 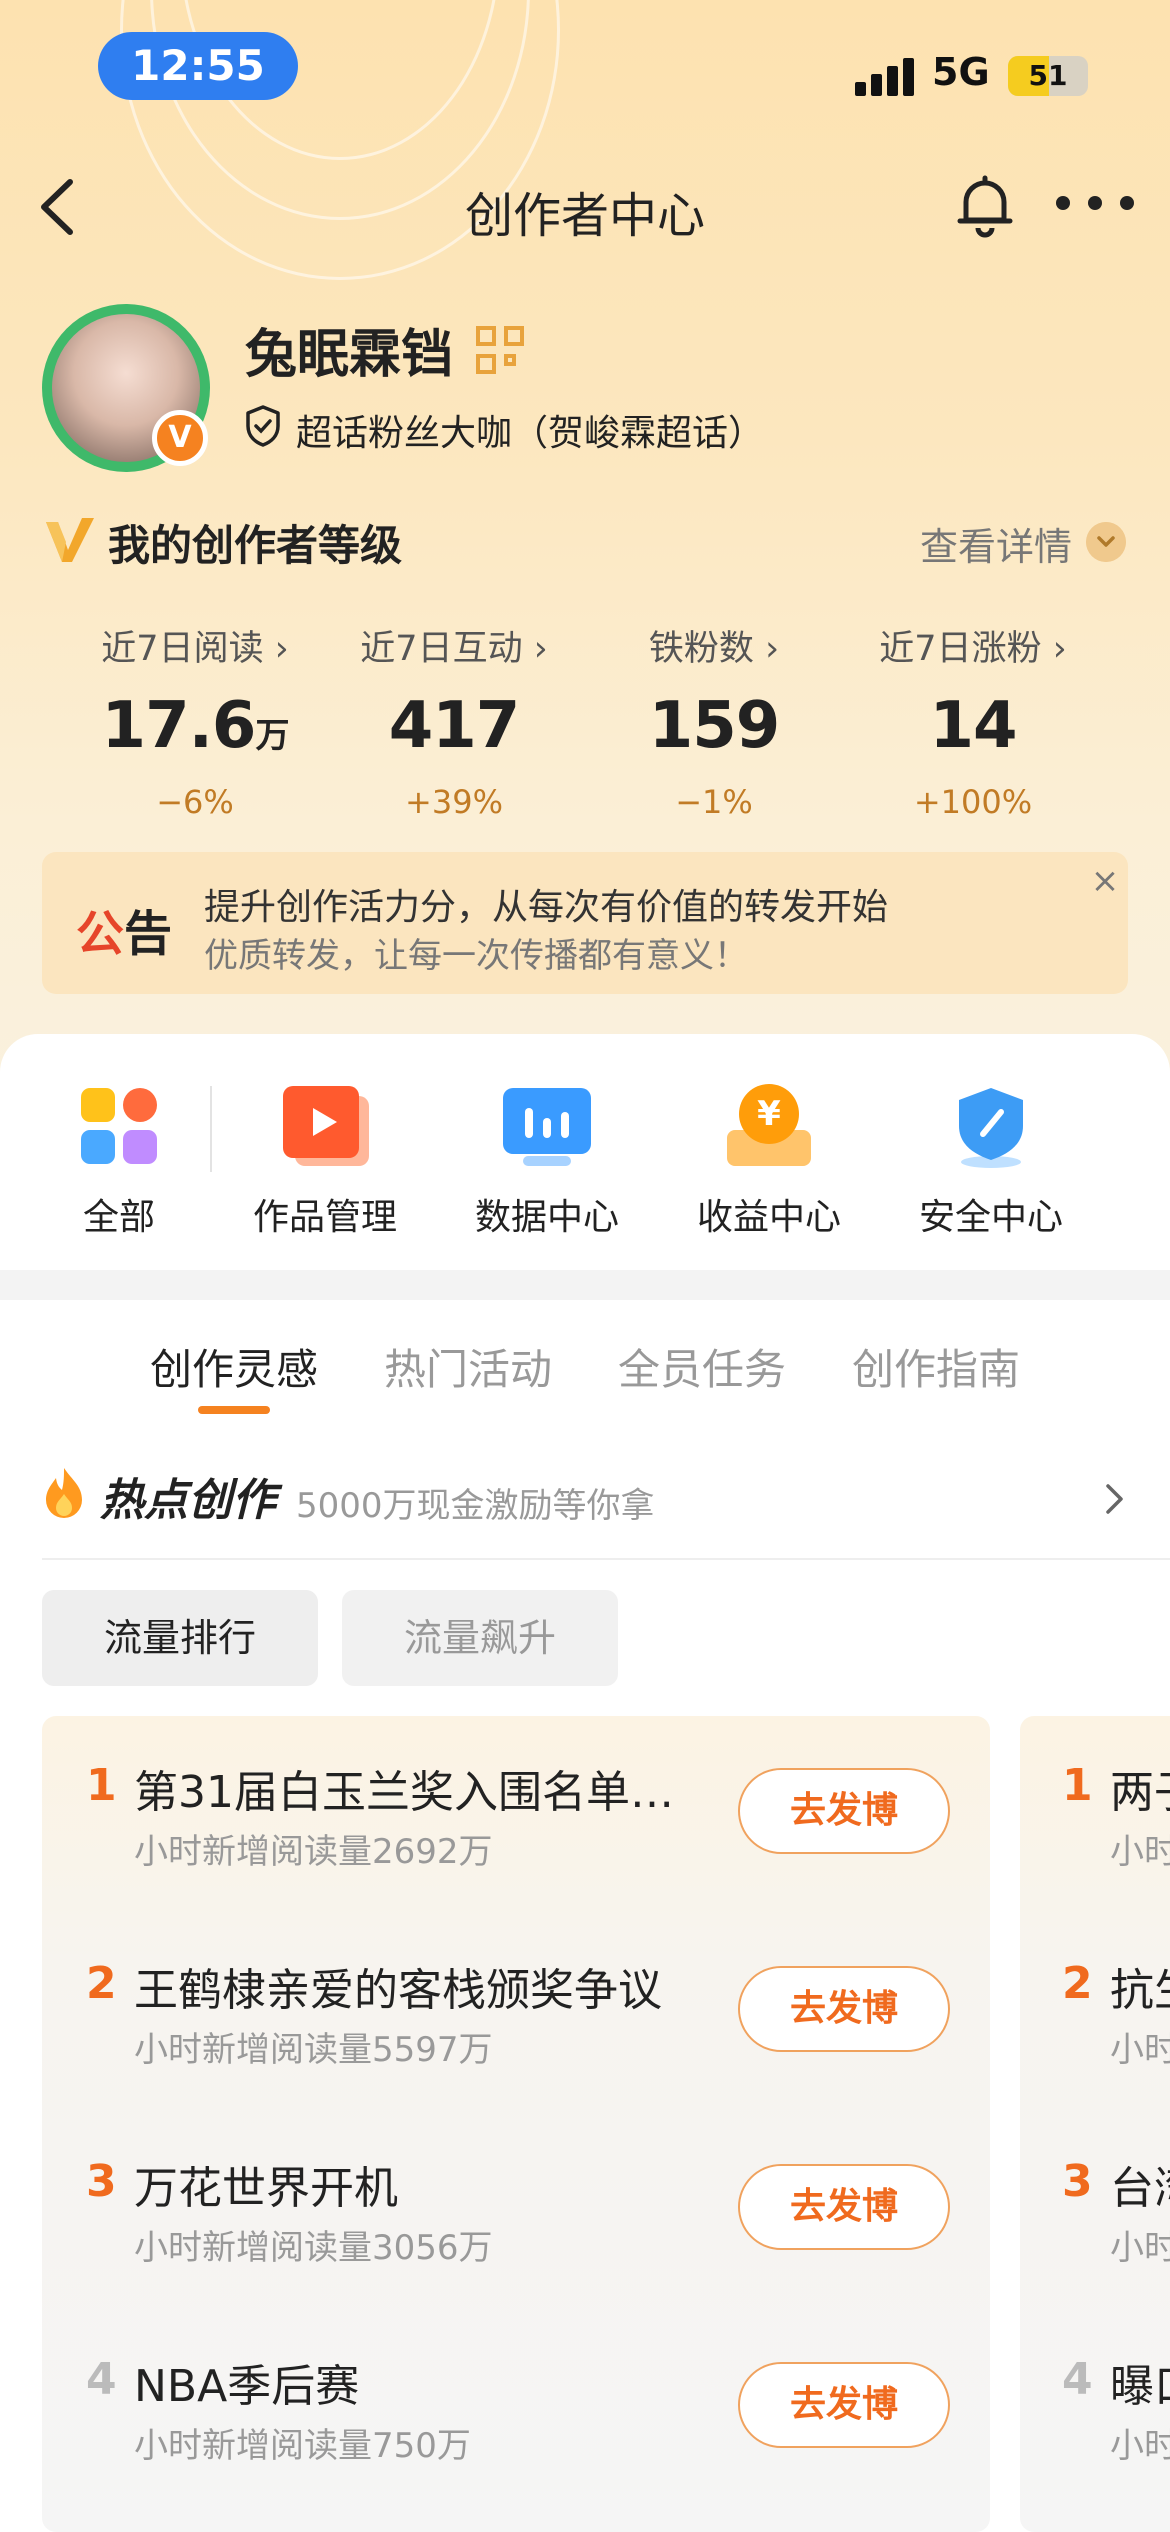 I want to click on play-folder-icon, so click(x=325, y=1126).